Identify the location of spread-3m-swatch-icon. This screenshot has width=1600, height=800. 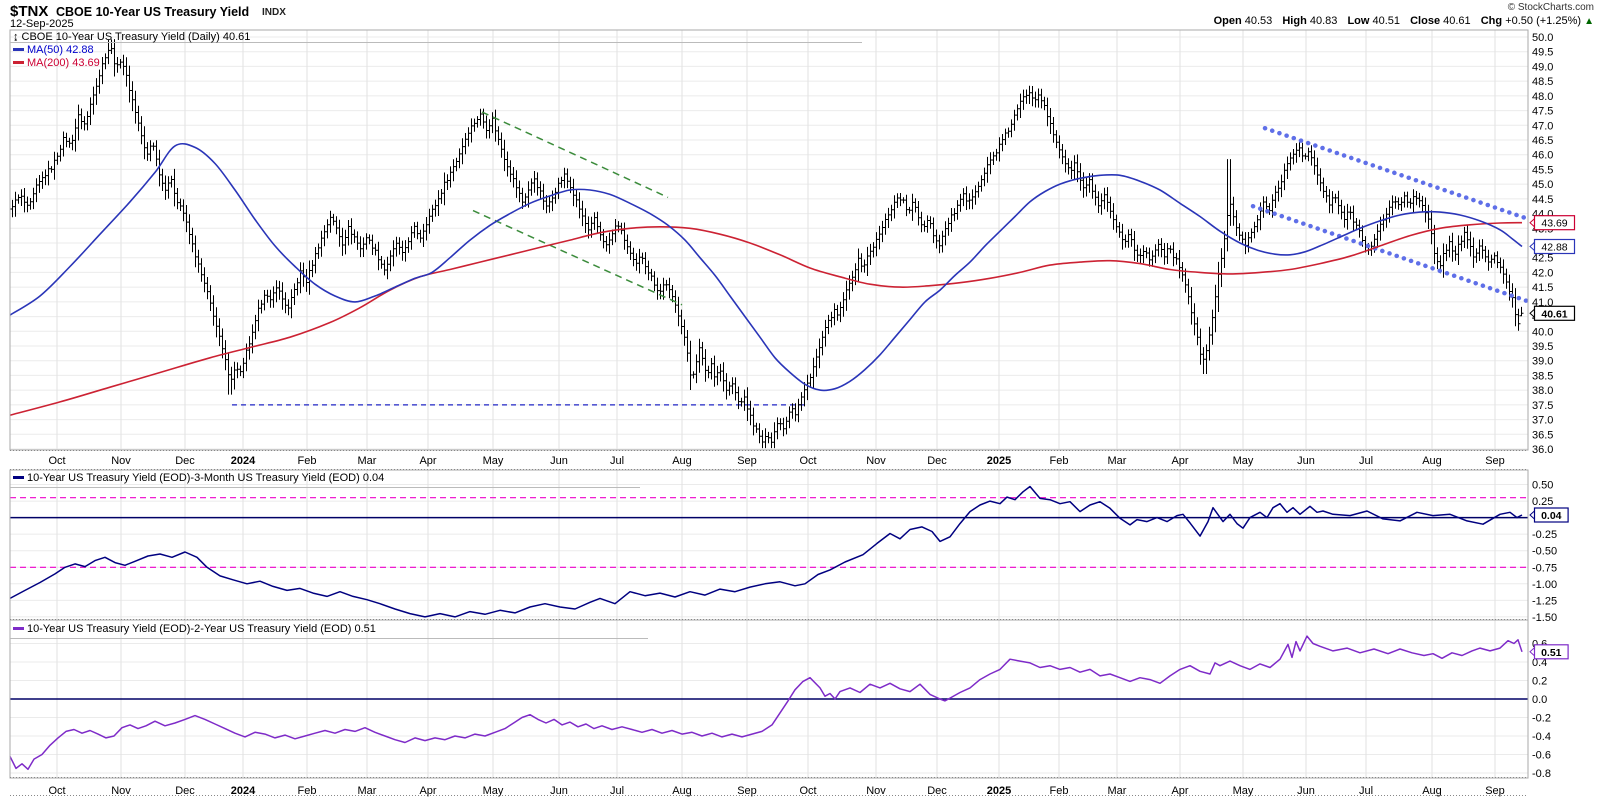
(18, 477).